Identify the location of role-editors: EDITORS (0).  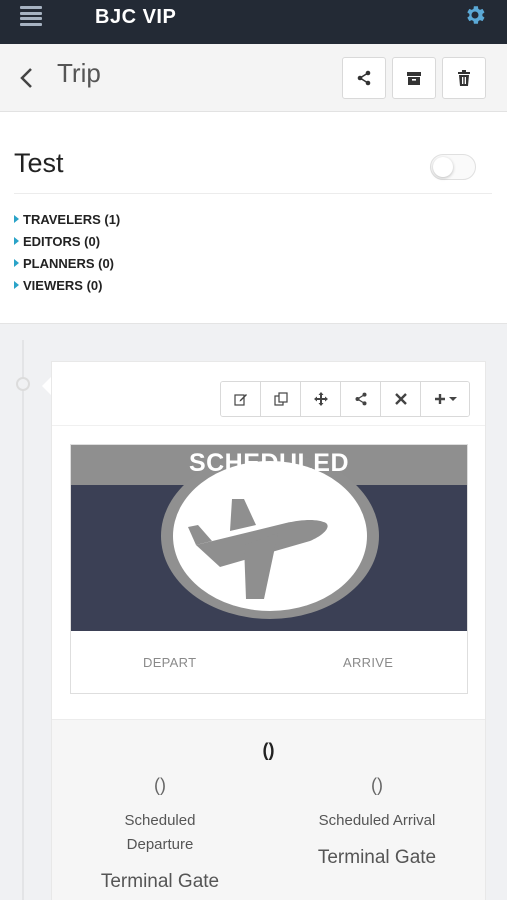
(67, 241).